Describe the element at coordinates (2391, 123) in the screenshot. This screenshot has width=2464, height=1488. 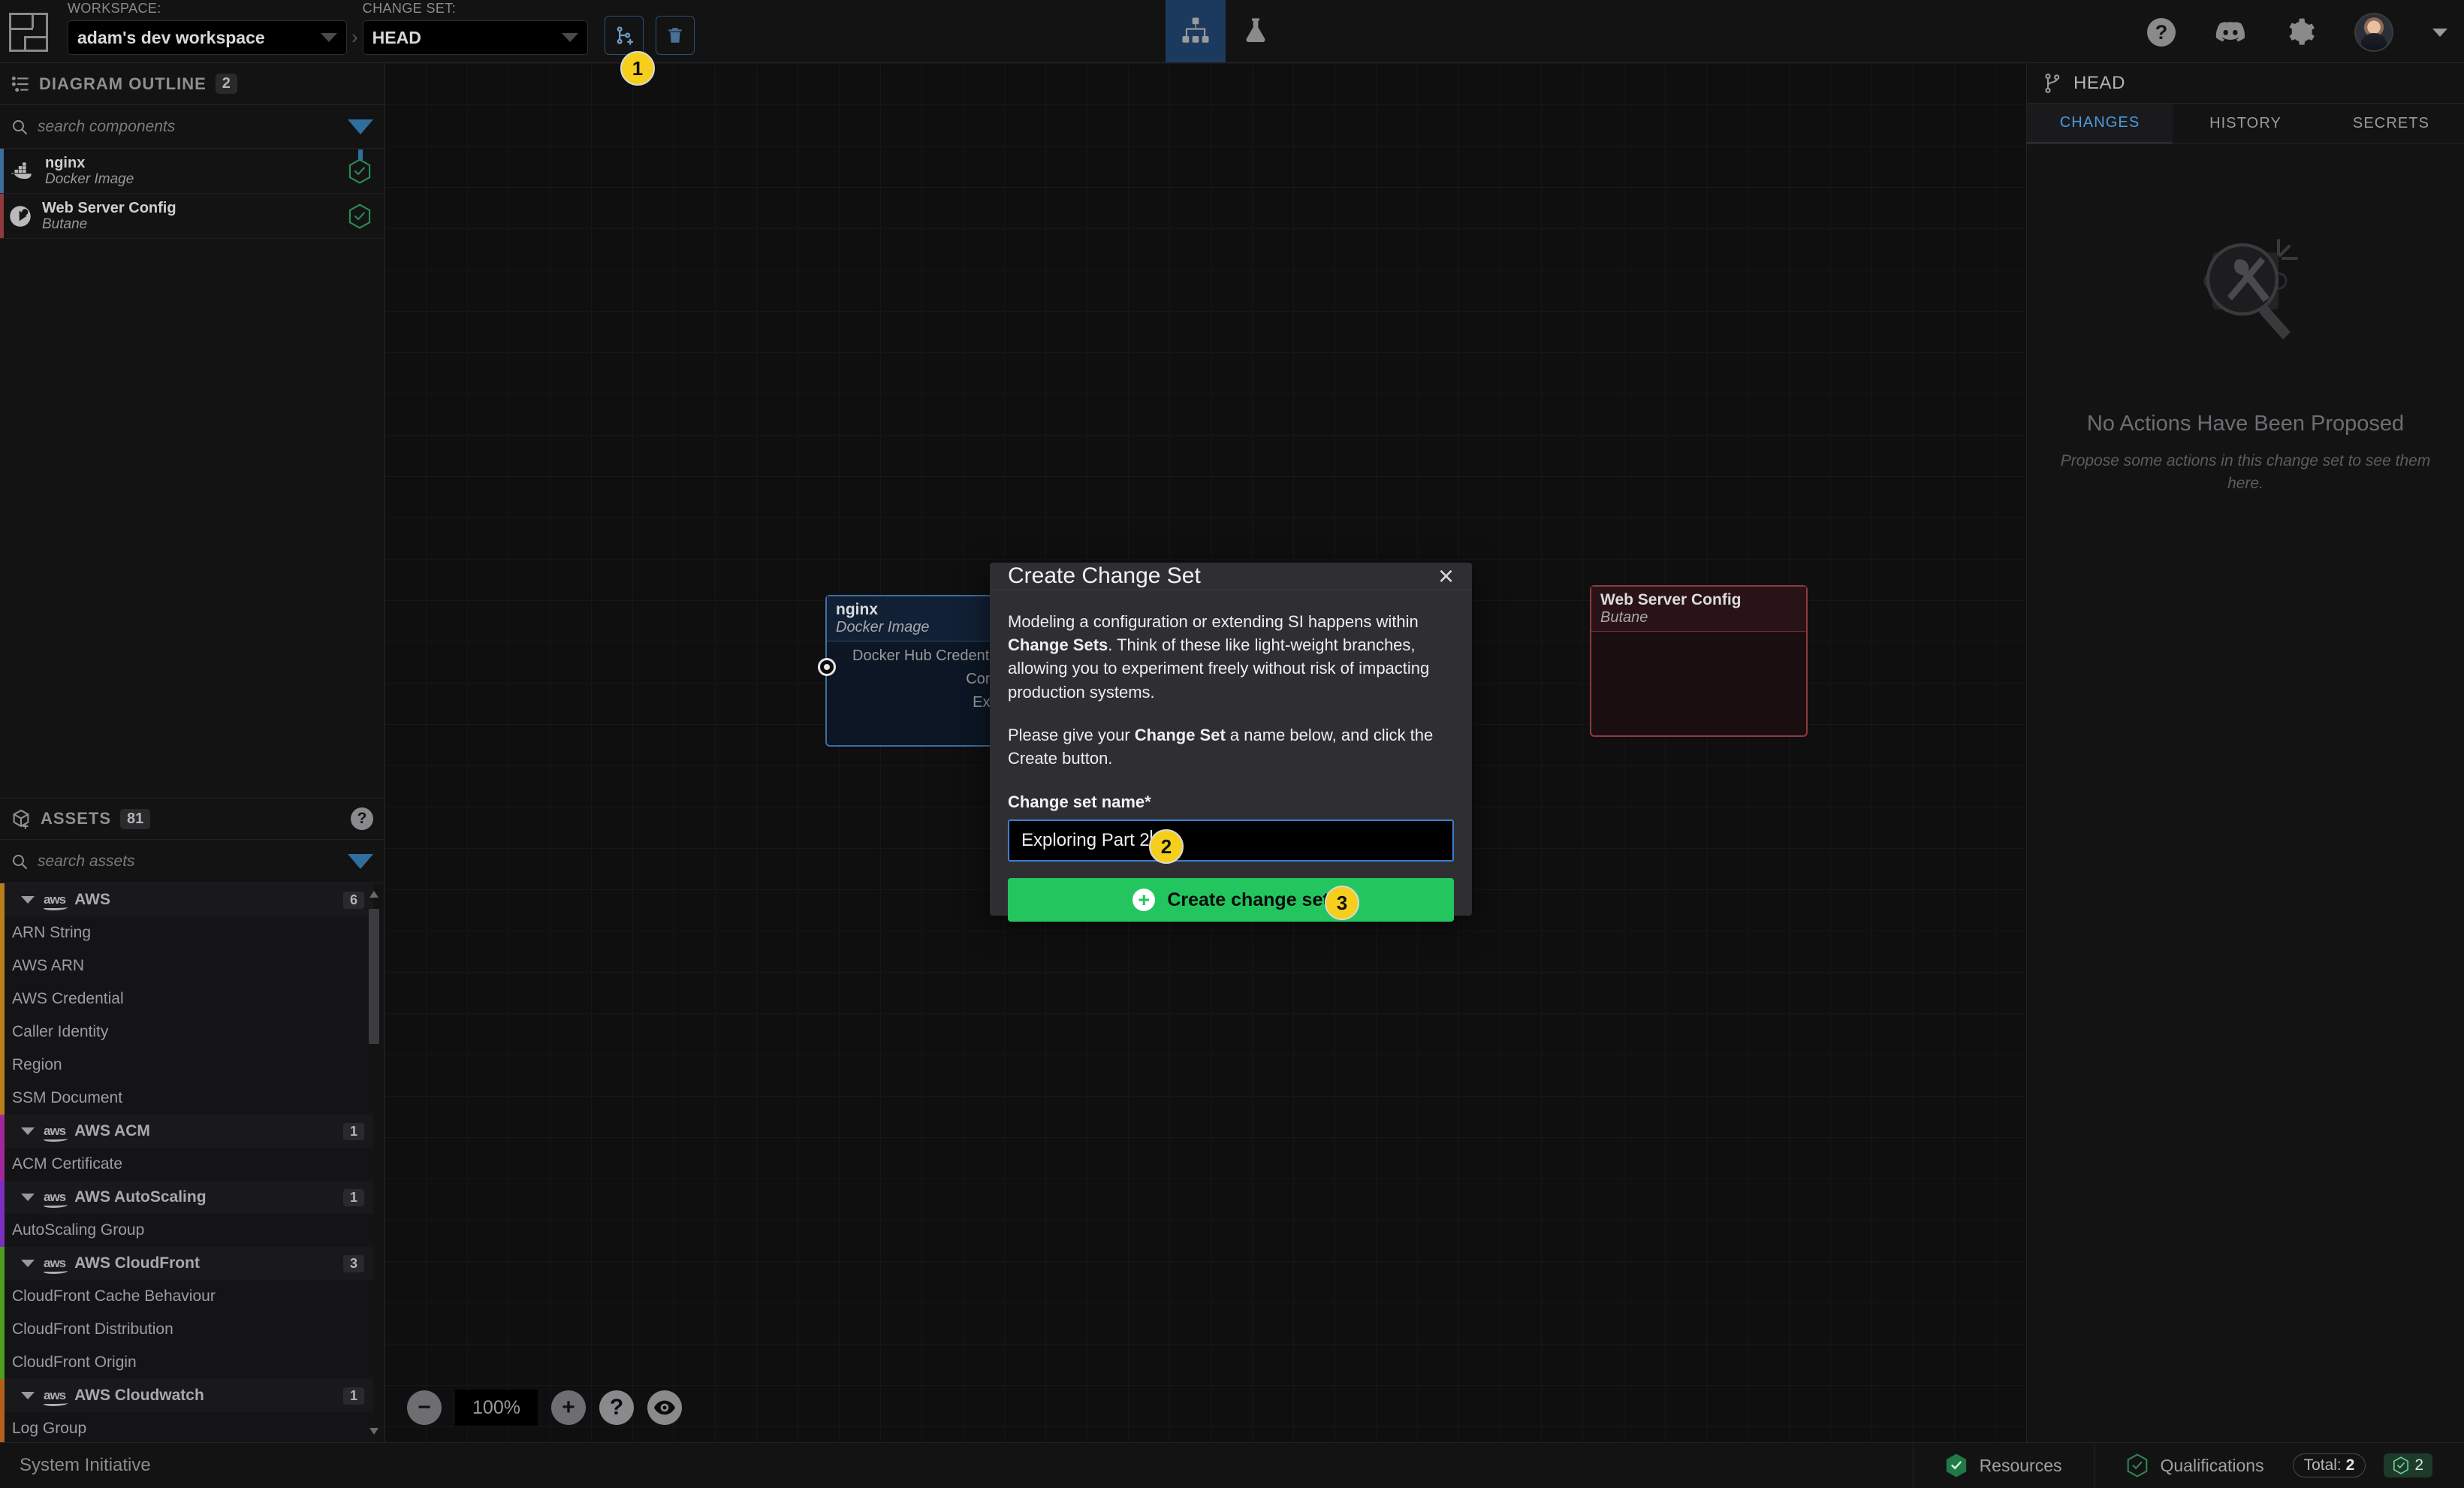
I see `tab-secrets: SECRETS` at that location.